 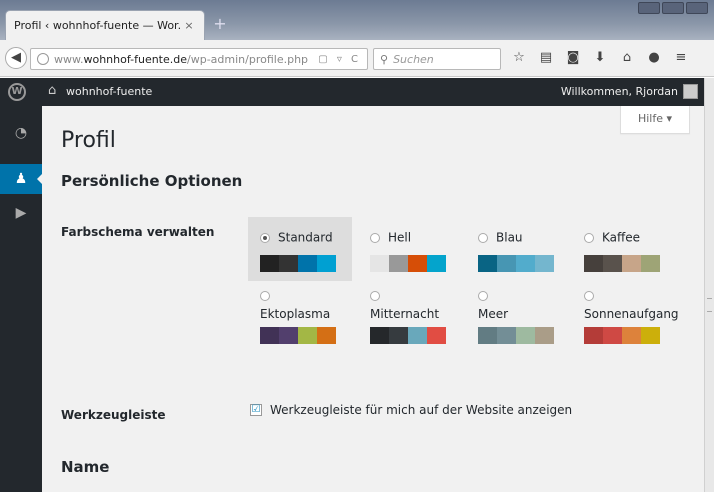 I want to click on reading-list-icon: ▤, so click(x=546, y=58).